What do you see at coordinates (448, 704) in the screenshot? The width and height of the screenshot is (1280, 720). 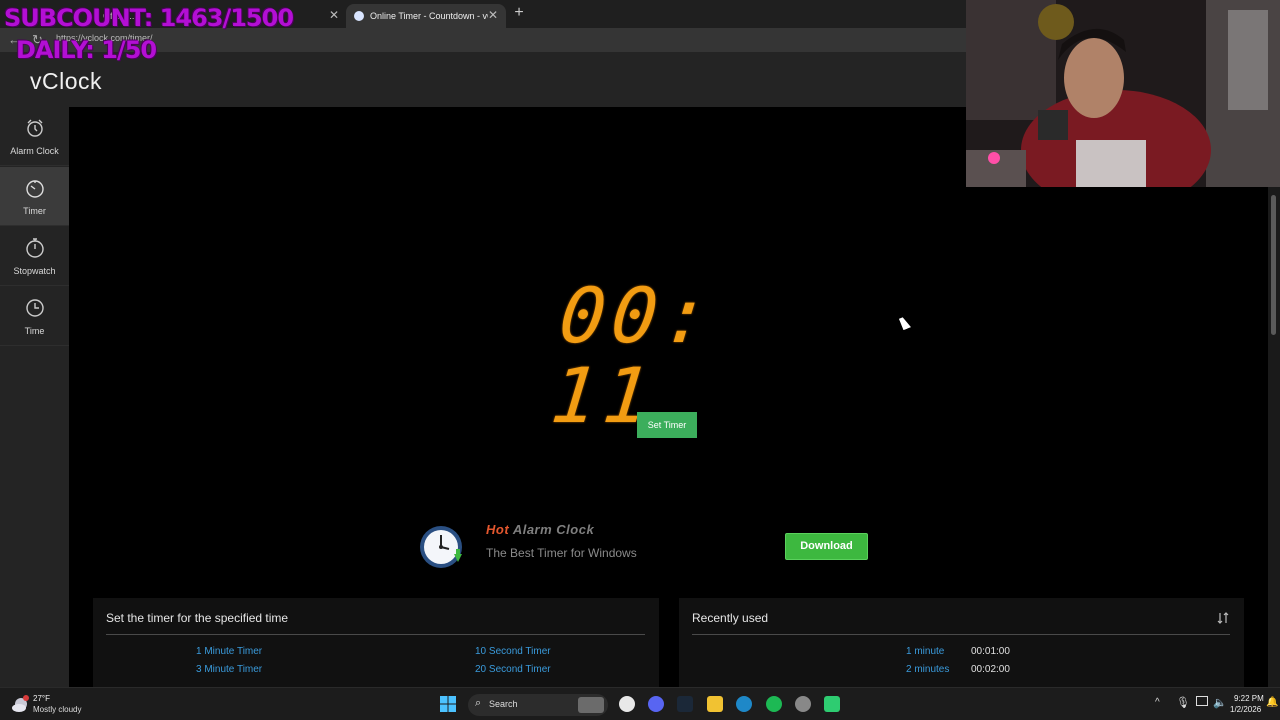 I see `windows-start-icon` at bounding box center [448, 704].